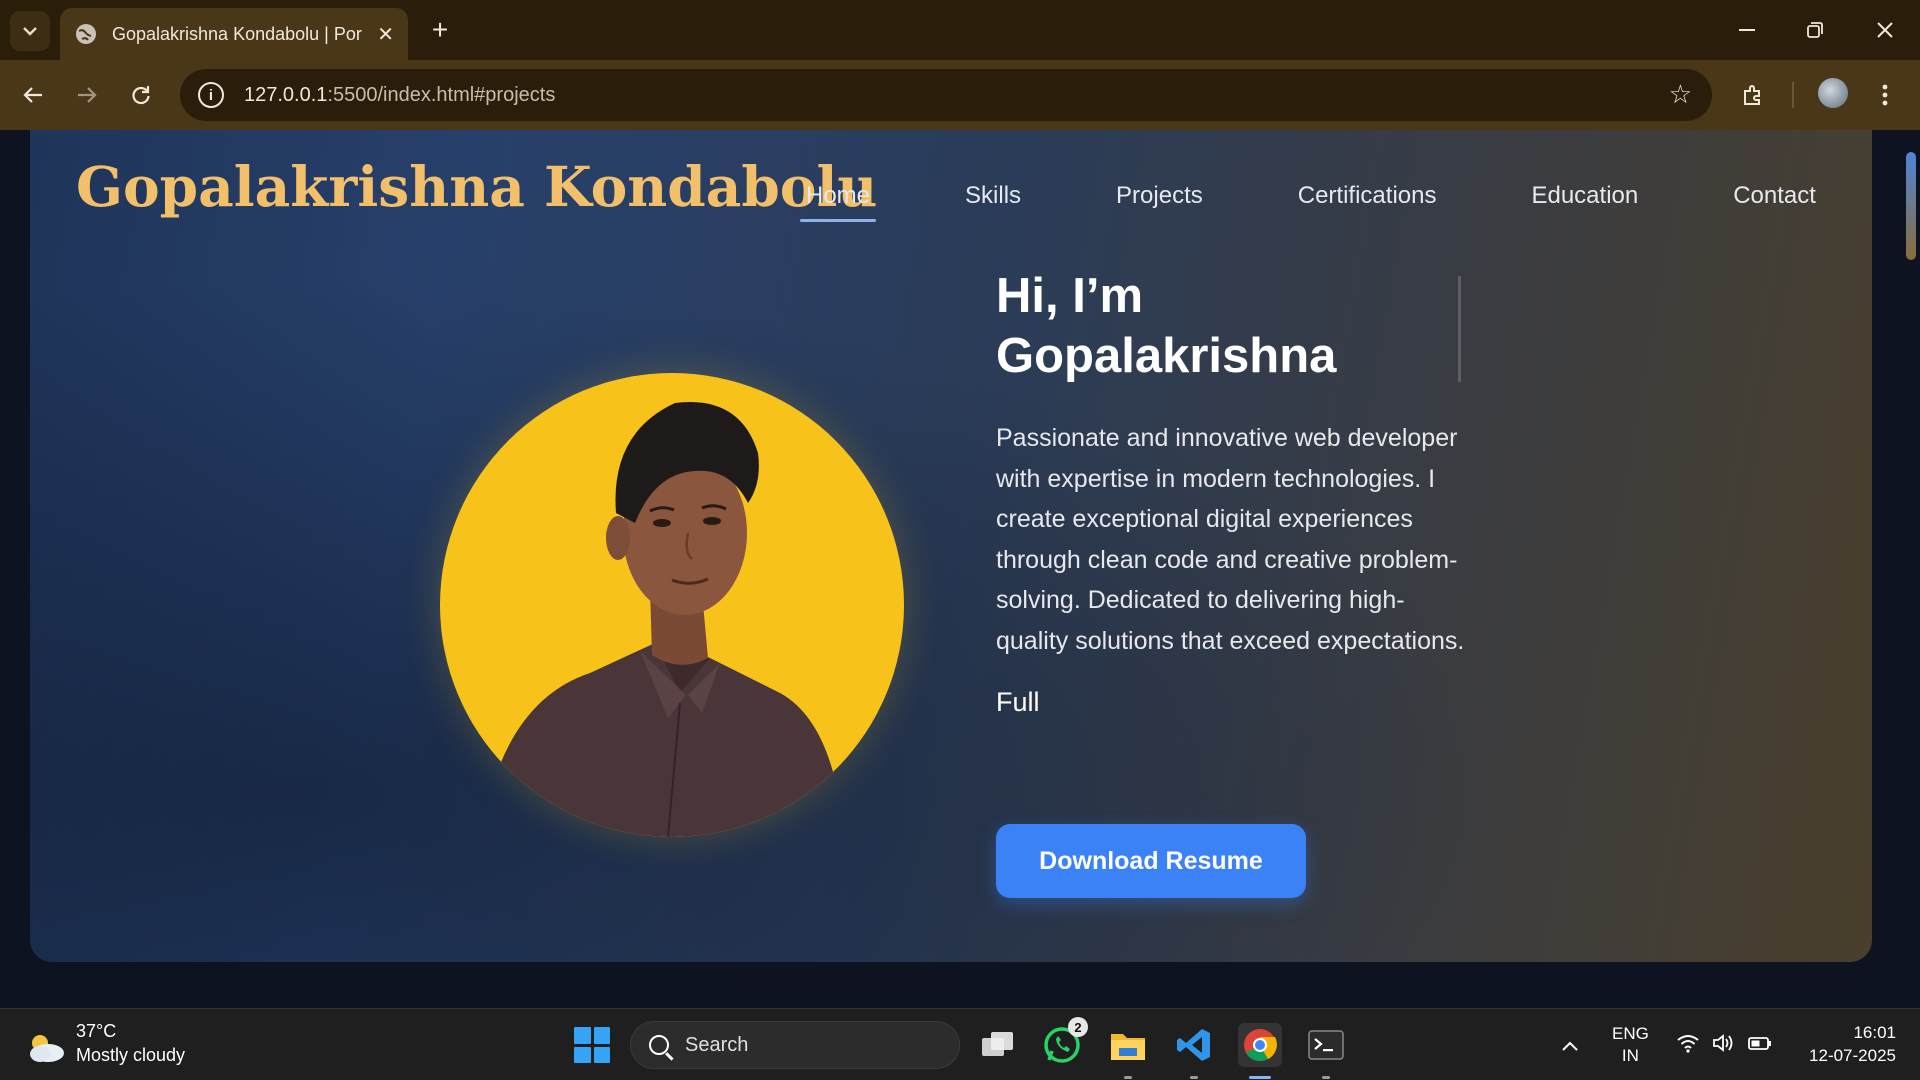 This screenshot has width=1920, height=1080. I want to click on minimize-icon, so click(1747, 30).